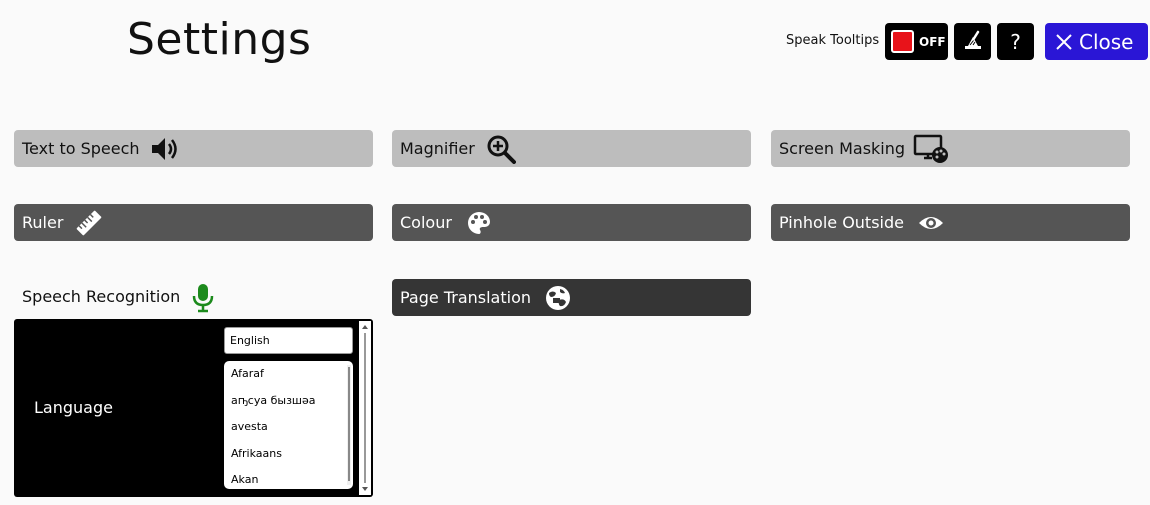  Describe the element at coordinates (1064, 42) in the screenshot. I see `close-icon` at that location.